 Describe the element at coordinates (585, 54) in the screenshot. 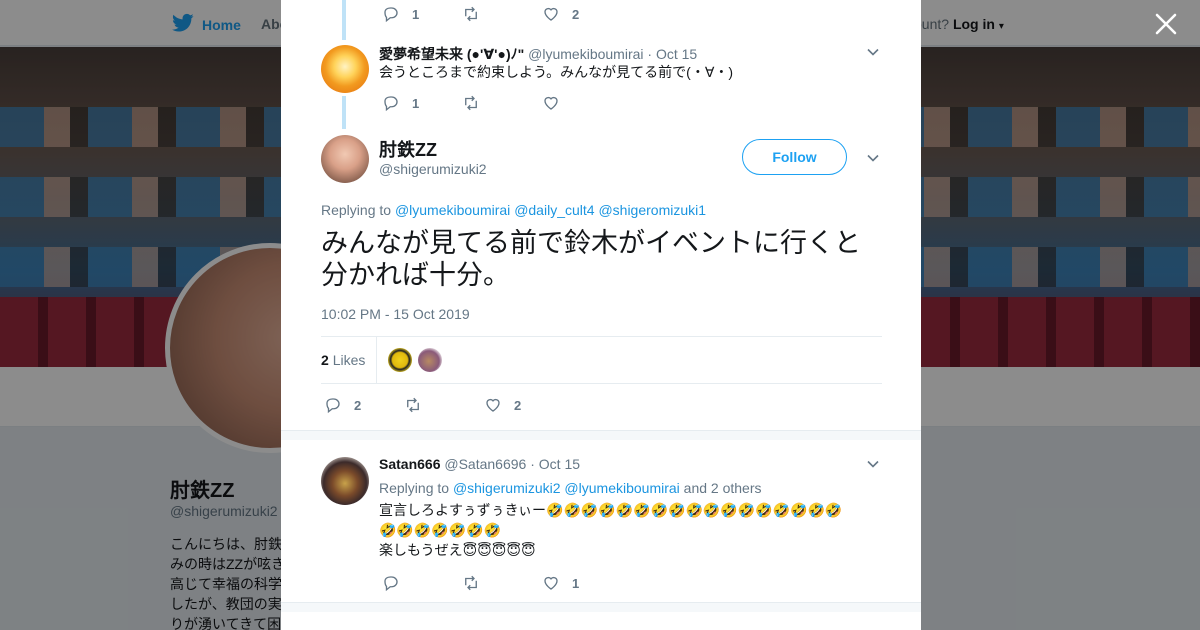

I see `user-handle: @lyumekiboumirai` at that location.